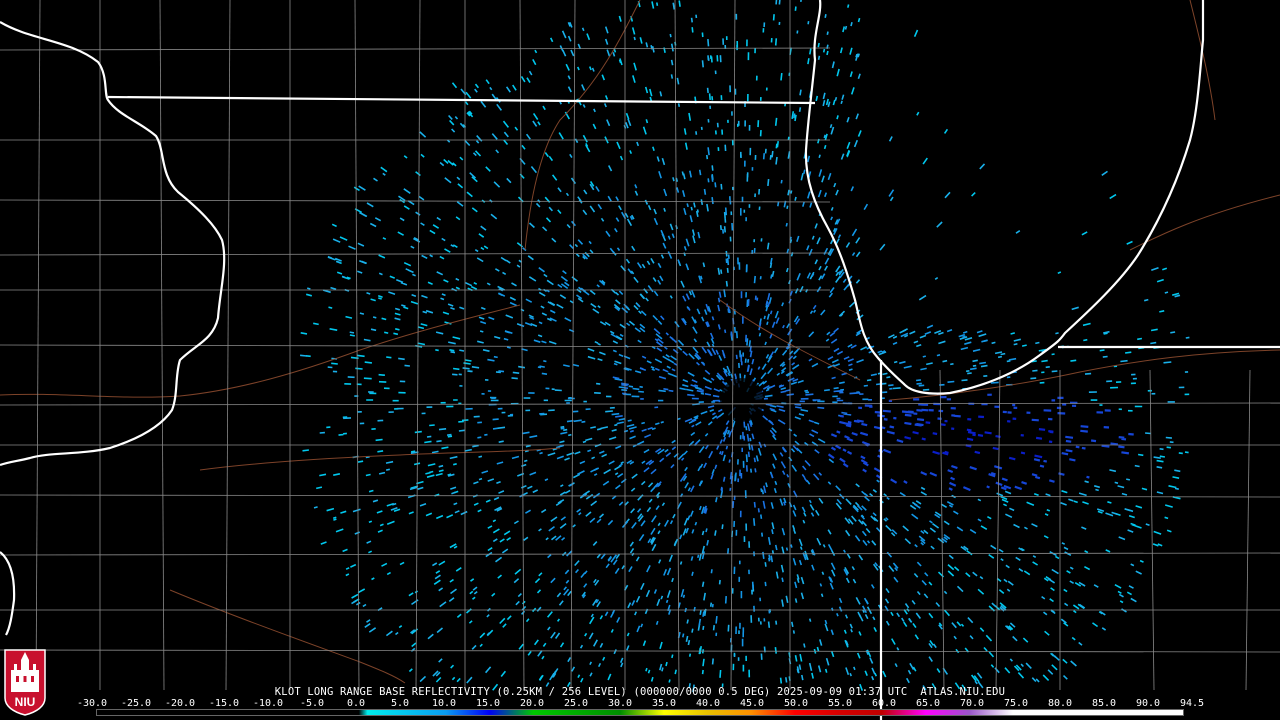 The height and width of the screenshot is (720, 1280). I want to click on colorbar-tick: 0.0, so click(356, 703).